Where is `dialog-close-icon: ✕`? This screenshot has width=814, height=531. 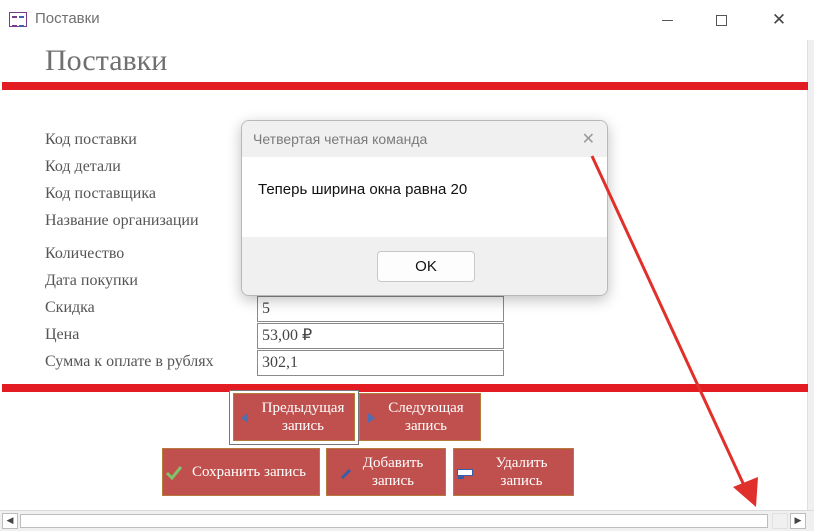 dialog-close-icon: ✕ is located at coordinates (588, 138).